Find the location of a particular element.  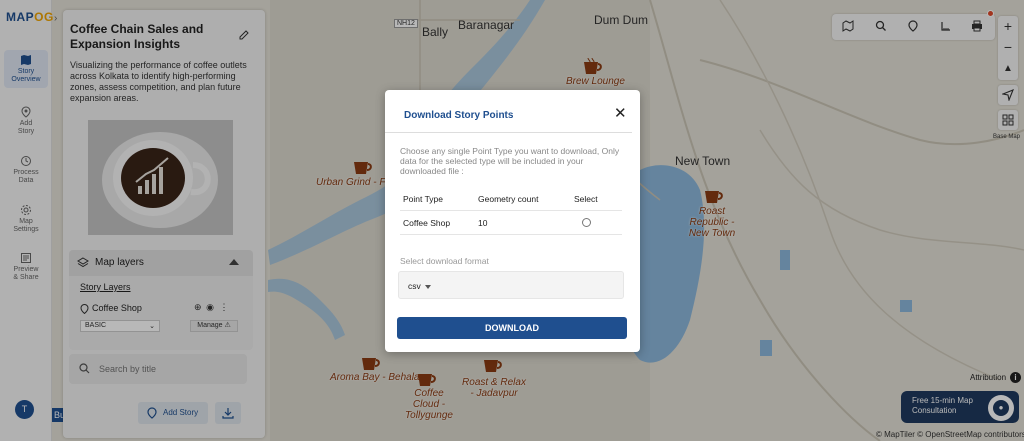

download-button: DOWNLOAD is located at coordinates (512, 328).